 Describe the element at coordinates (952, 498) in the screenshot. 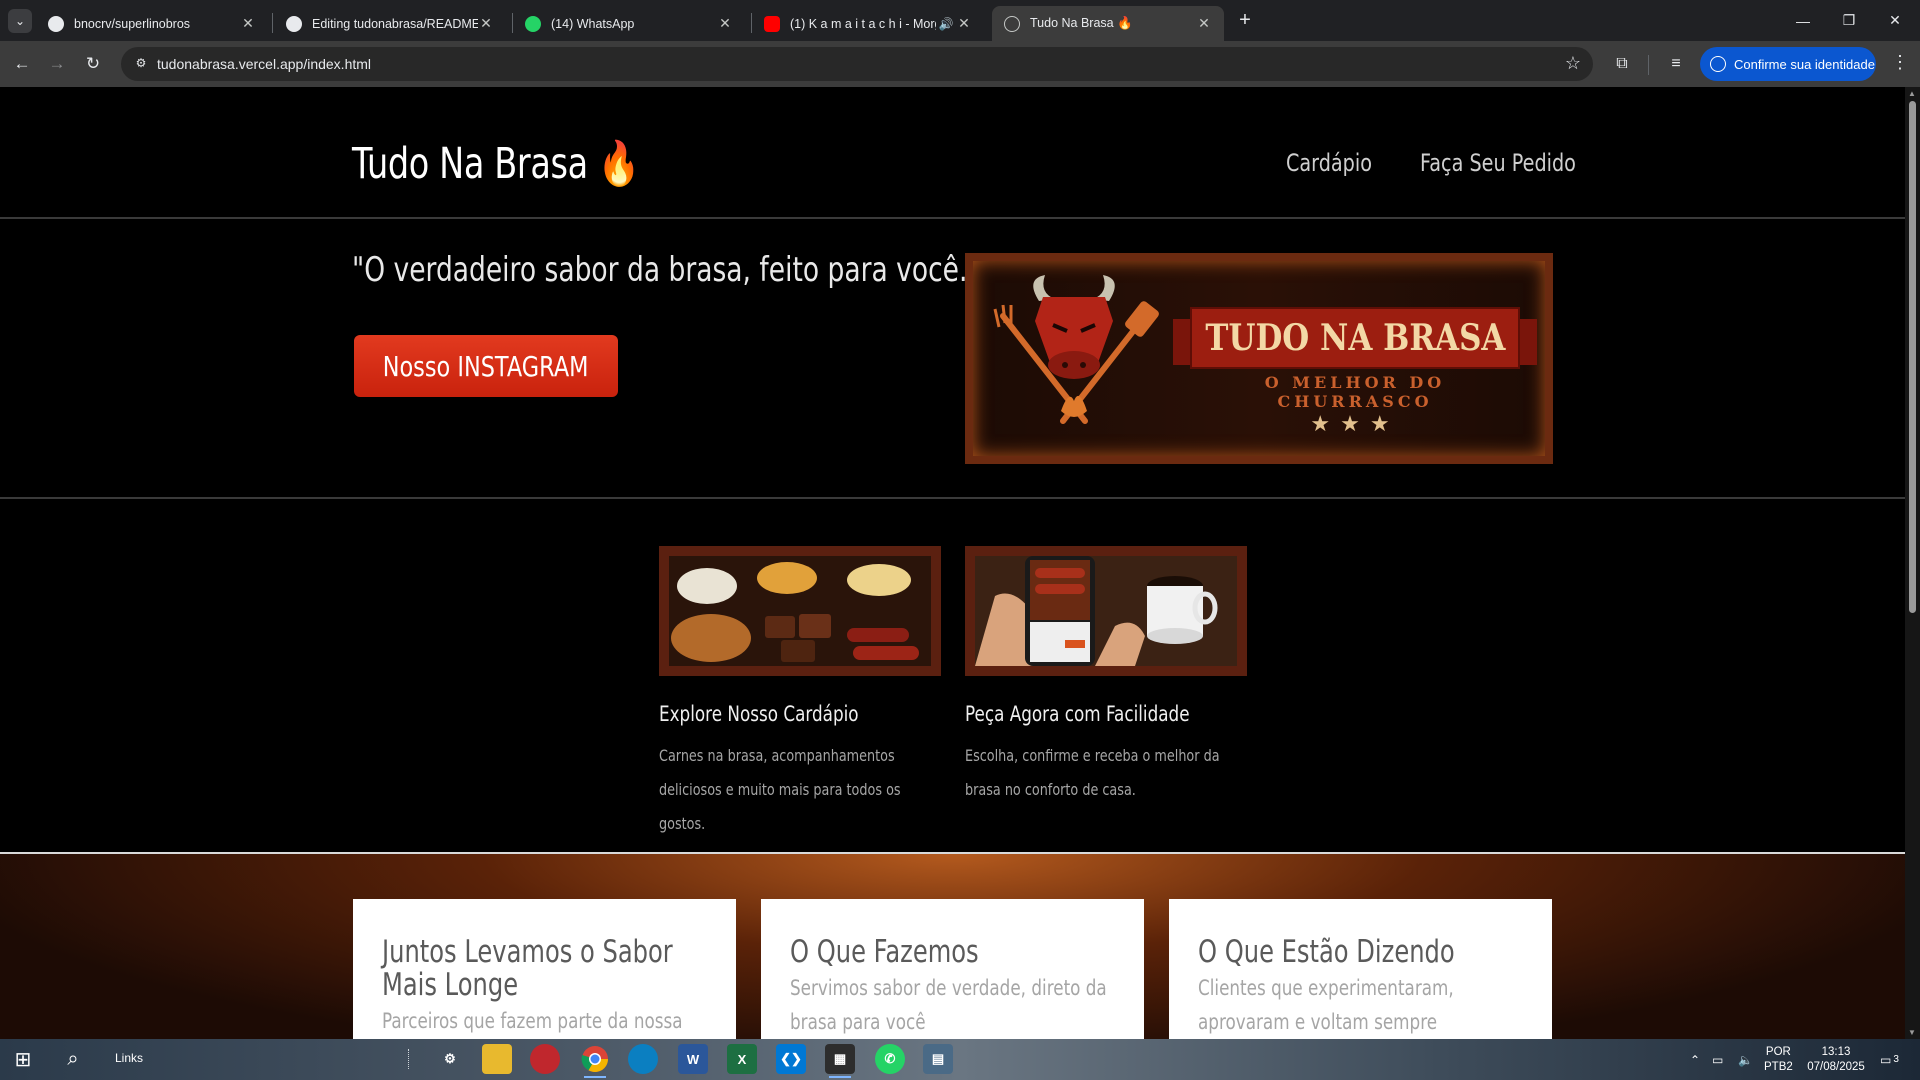

I see `hero-divider` at that location.